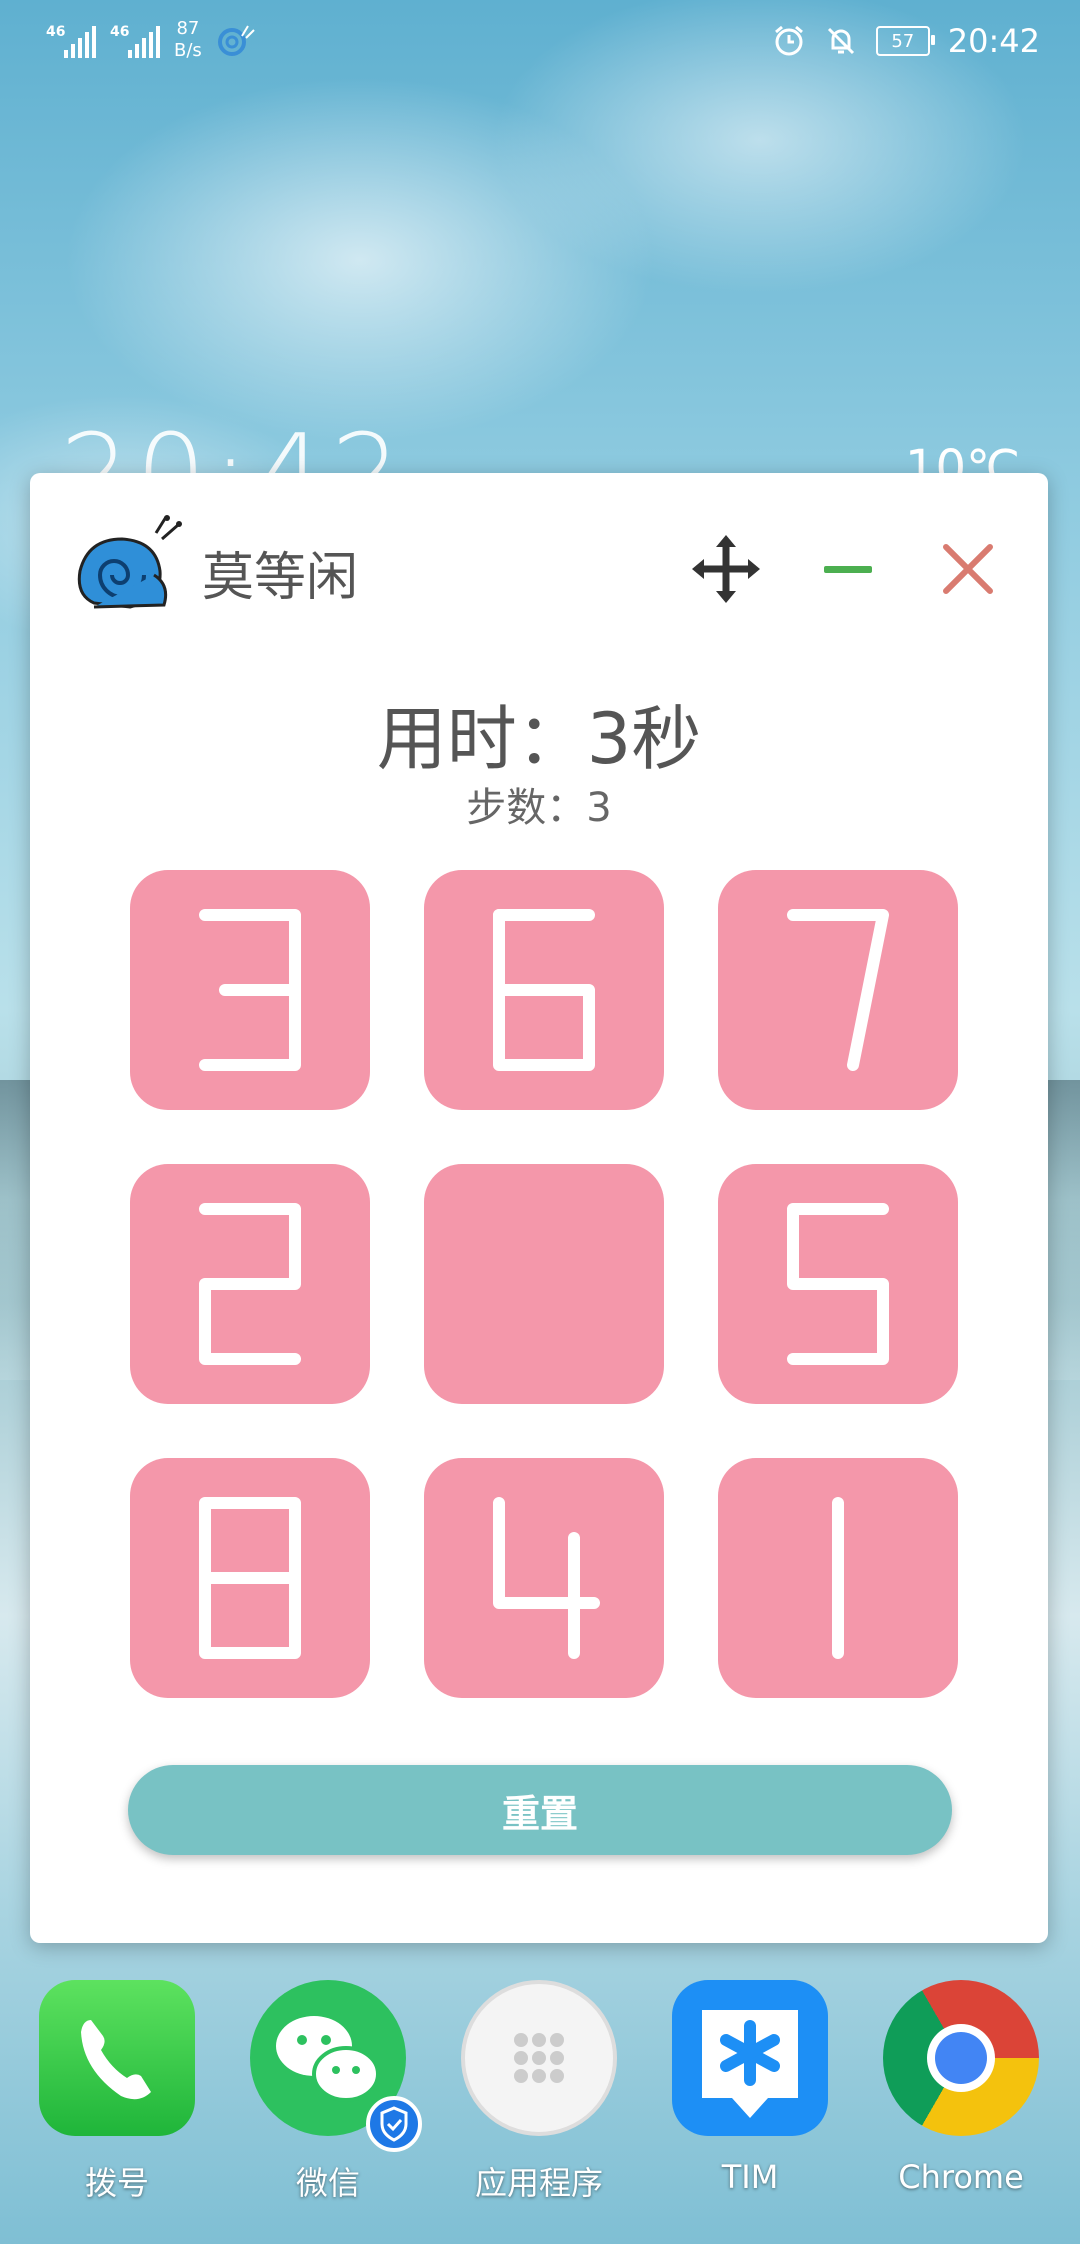 This screenshot has height=2244, width=1080. I want to click on dock-item-wechat: 微信, so click(328, 2092).